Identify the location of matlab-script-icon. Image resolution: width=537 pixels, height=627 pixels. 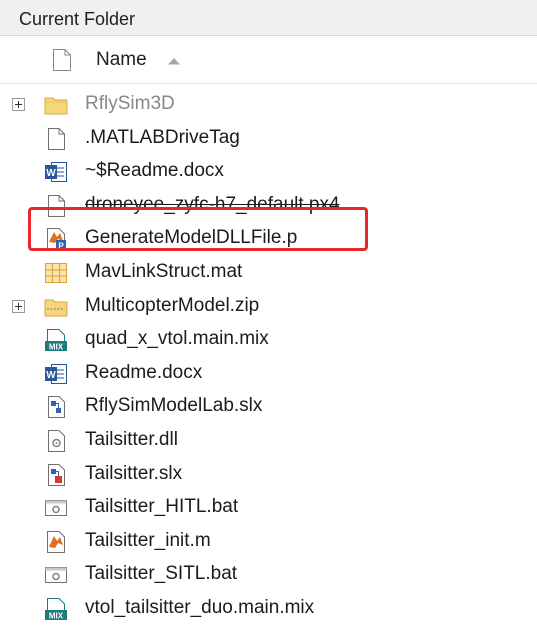
(56, 541).